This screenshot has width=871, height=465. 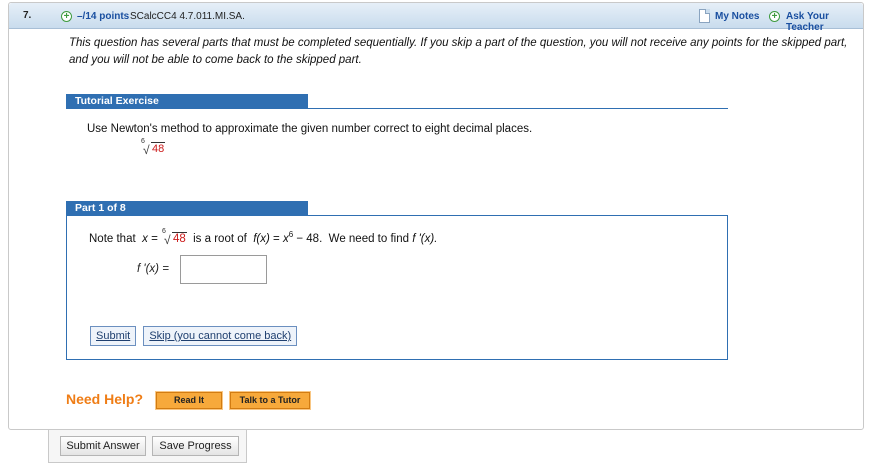 What do you see at coordinates (189, 400) in the screenshot?
I see `read-it-button: Read It` at bounding box center [189, 400].